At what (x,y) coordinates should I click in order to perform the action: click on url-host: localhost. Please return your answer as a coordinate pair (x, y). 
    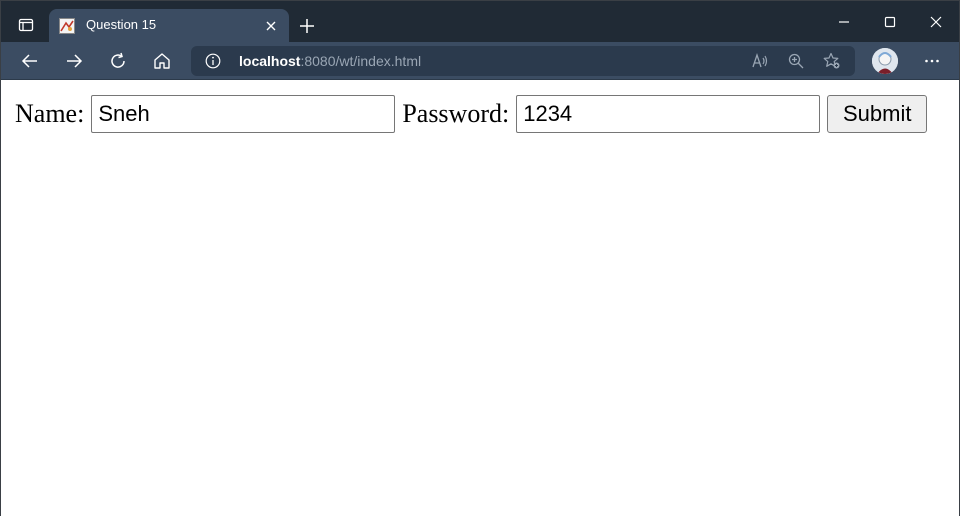
    Looking at the image, I should click on (270, 61).